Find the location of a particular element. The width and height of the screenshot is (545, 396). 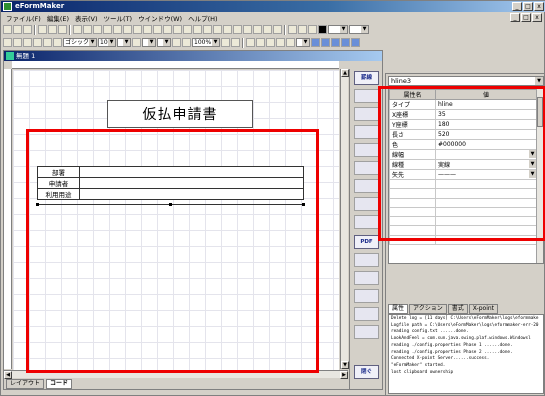

button-tool-icon is located at coordinates (187, 29).